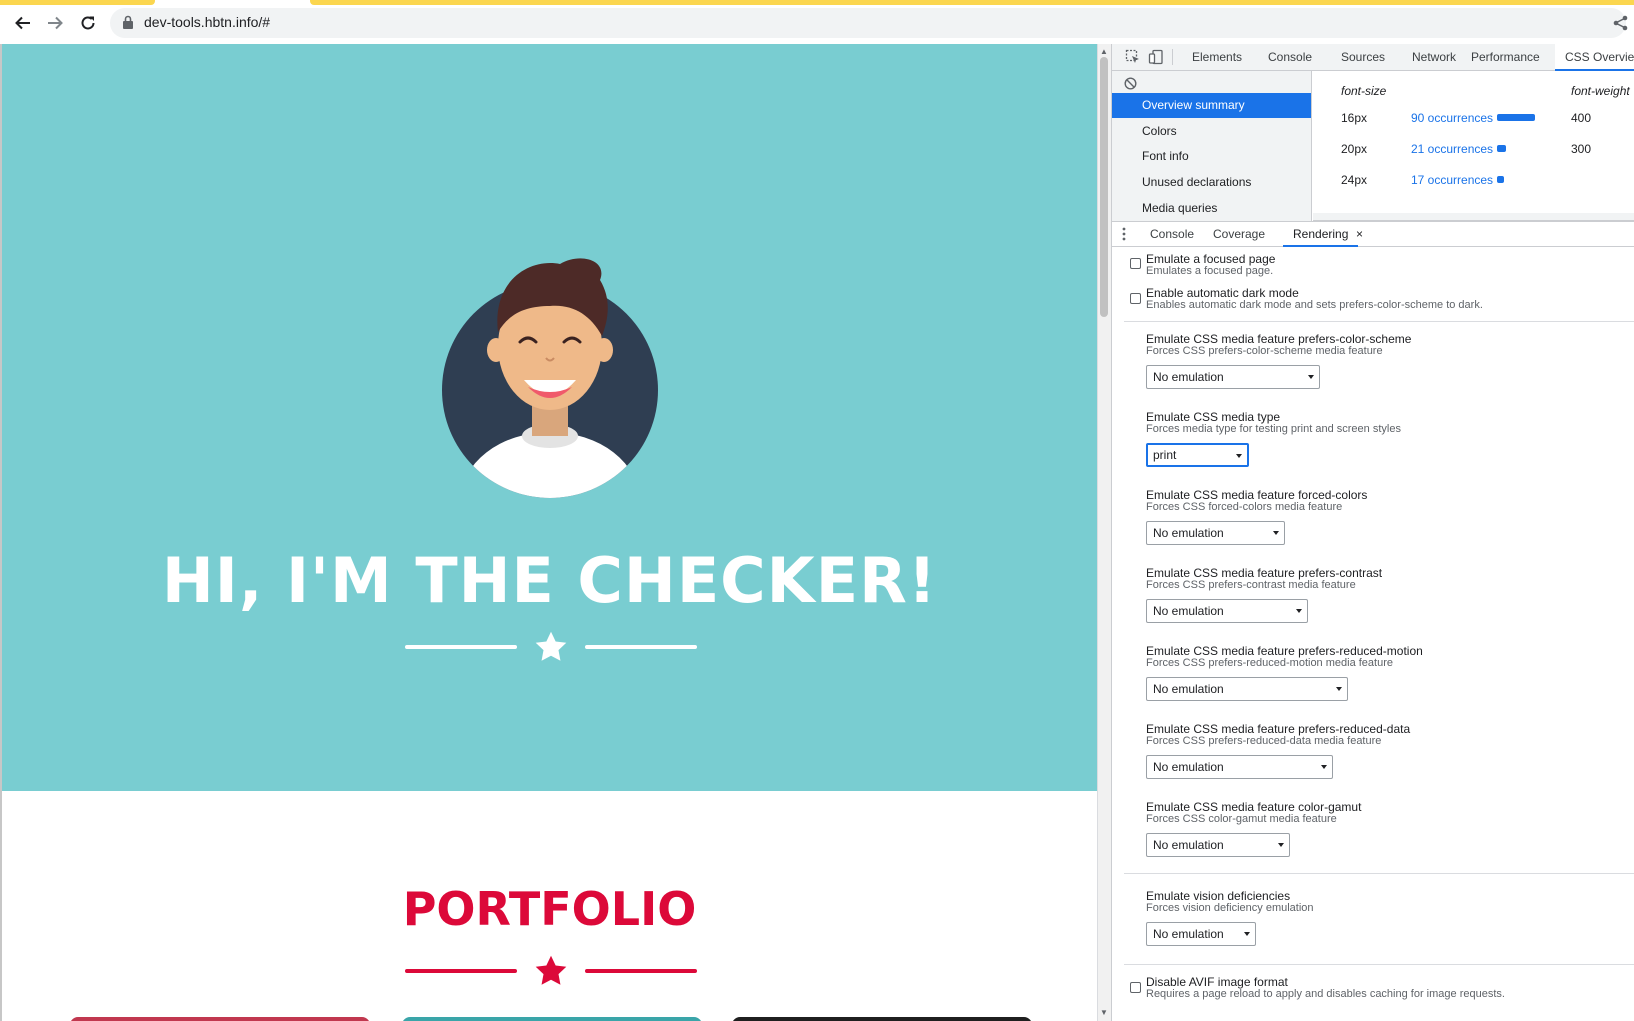 Image resolution: width=1634 pixels, height=1021 pixels. What do you see at coordinates (1218, 896) in the screenshot?
I see `setting-title: Emulate vision deficiencies` at bounding box center [1218, 896].